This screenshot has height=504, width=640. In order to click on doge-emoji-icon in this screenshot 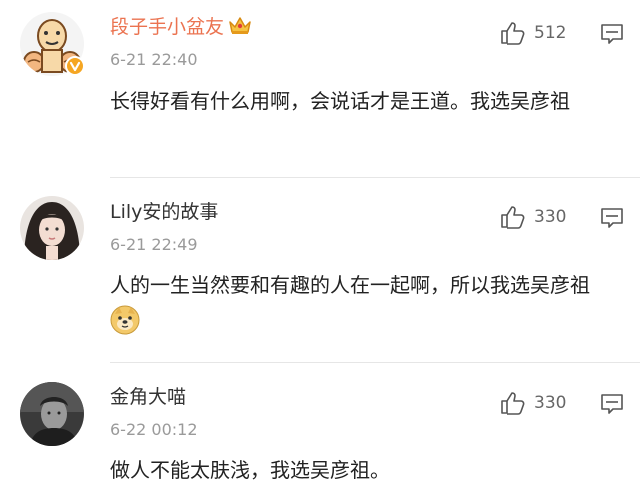, I will do `click(125, 326)`.